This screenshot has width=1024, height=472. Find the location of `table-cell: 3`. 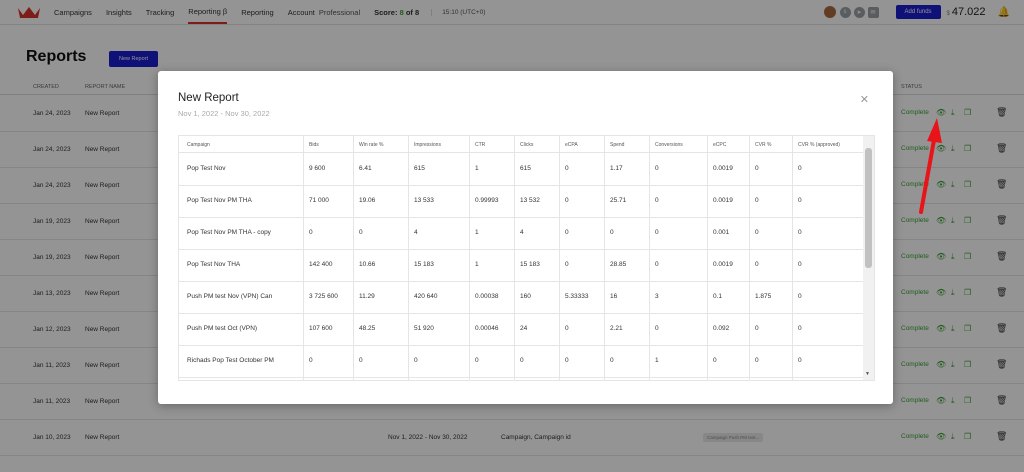

table-cell: 3 is located at coordinates (657, 296).